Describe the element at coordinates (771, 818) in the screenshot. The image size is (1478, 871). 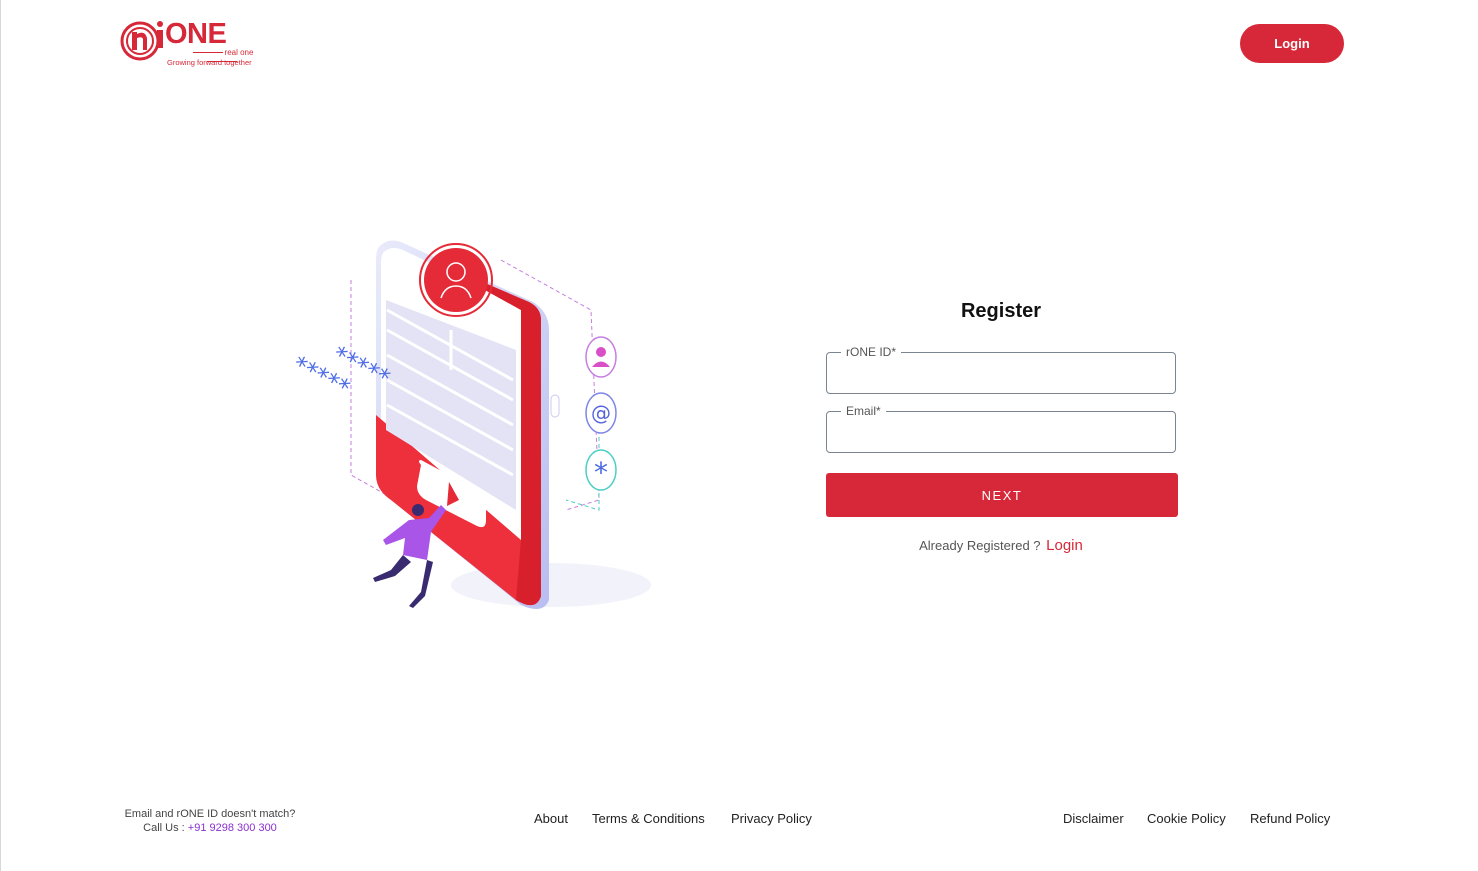
I see `footer-privacy-link: Privacy Policy` at that location.